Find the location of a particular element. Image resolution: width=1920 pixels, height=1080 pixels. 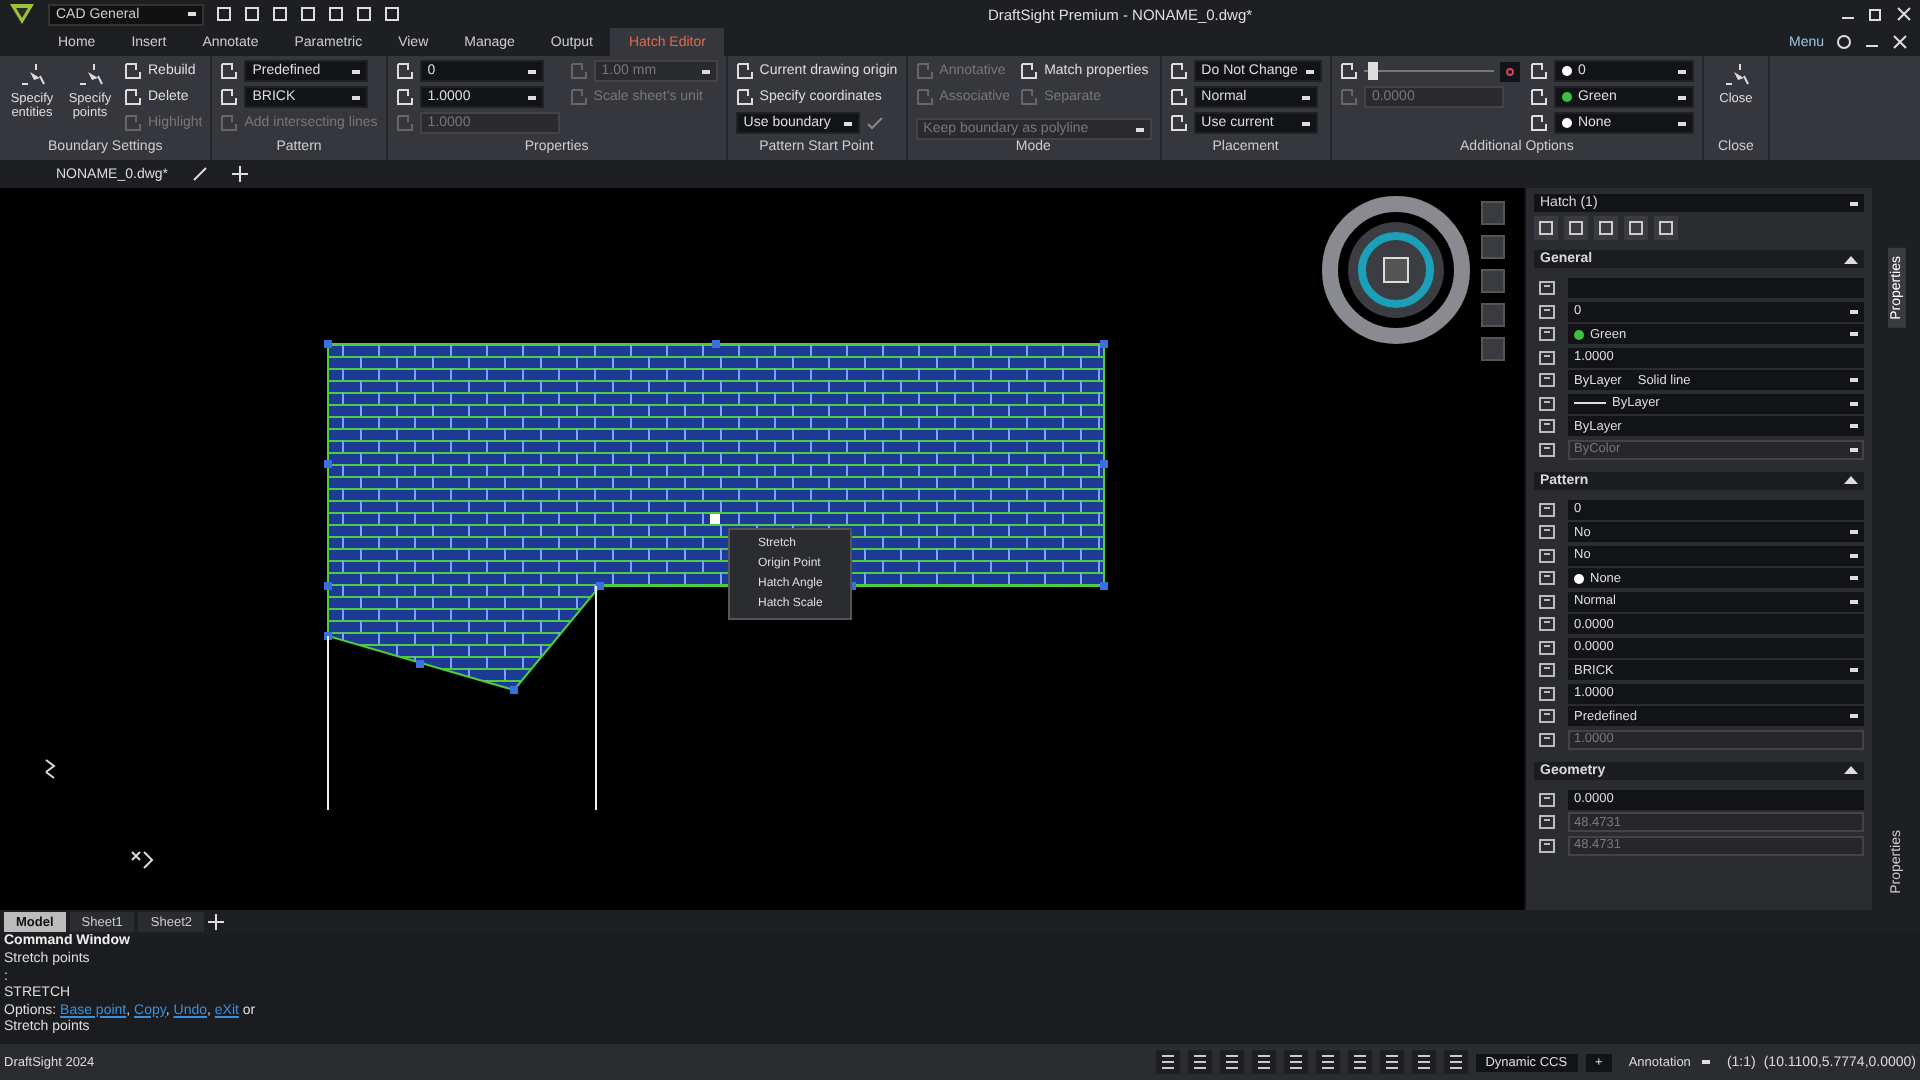

help-icon is located at coordinates (1844, 42).